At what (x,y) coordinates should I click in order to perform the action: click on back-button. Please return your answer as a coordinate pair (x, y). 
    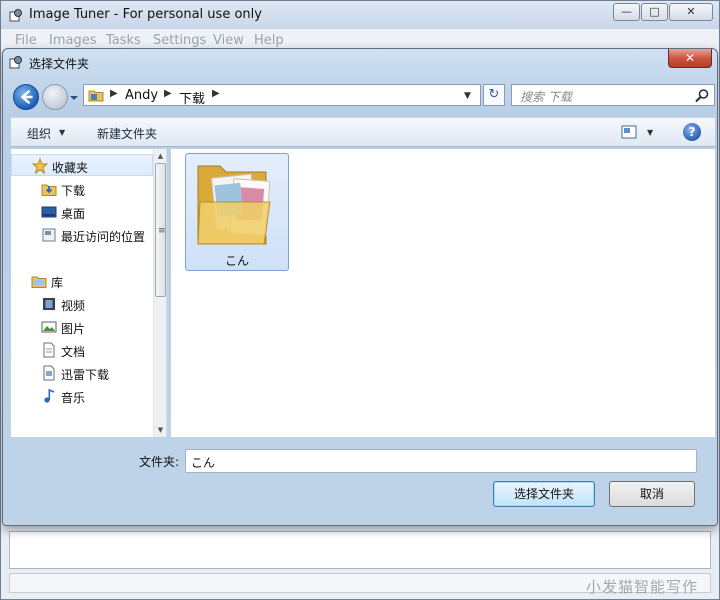
    Looking at the image, I should click on (26, 97).